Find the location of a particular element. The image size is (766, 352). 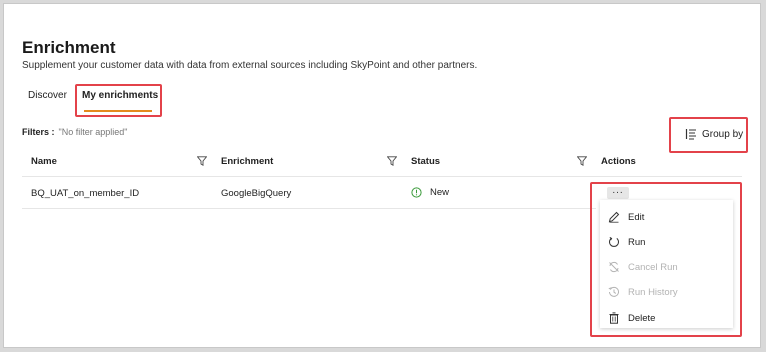

filters-value: "No filter applied" is located at coordinates (93, 132).